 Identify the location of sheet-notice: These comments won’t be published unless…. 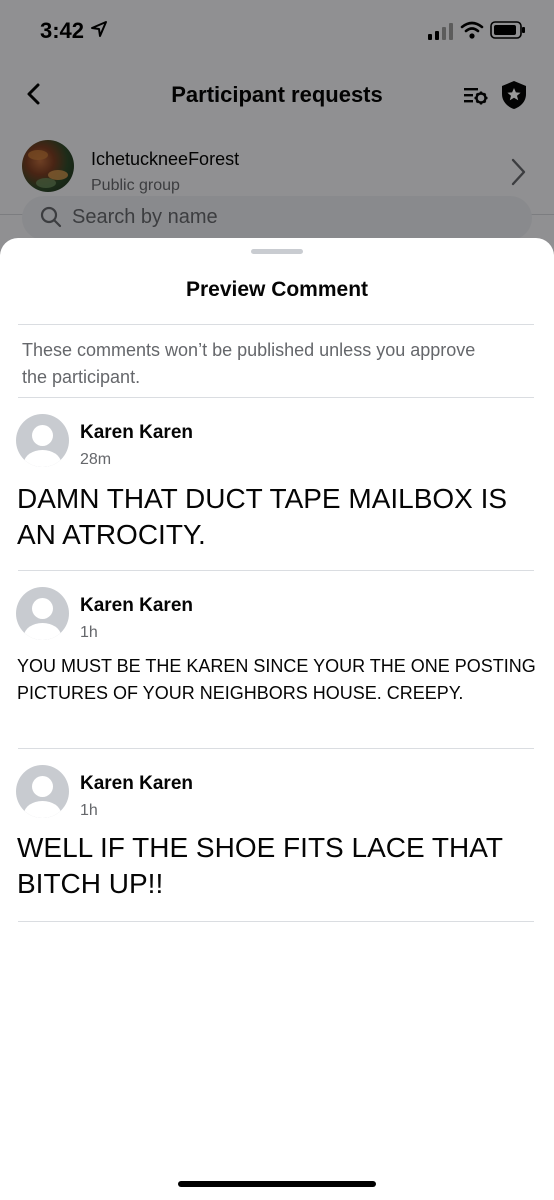
(249, 363).